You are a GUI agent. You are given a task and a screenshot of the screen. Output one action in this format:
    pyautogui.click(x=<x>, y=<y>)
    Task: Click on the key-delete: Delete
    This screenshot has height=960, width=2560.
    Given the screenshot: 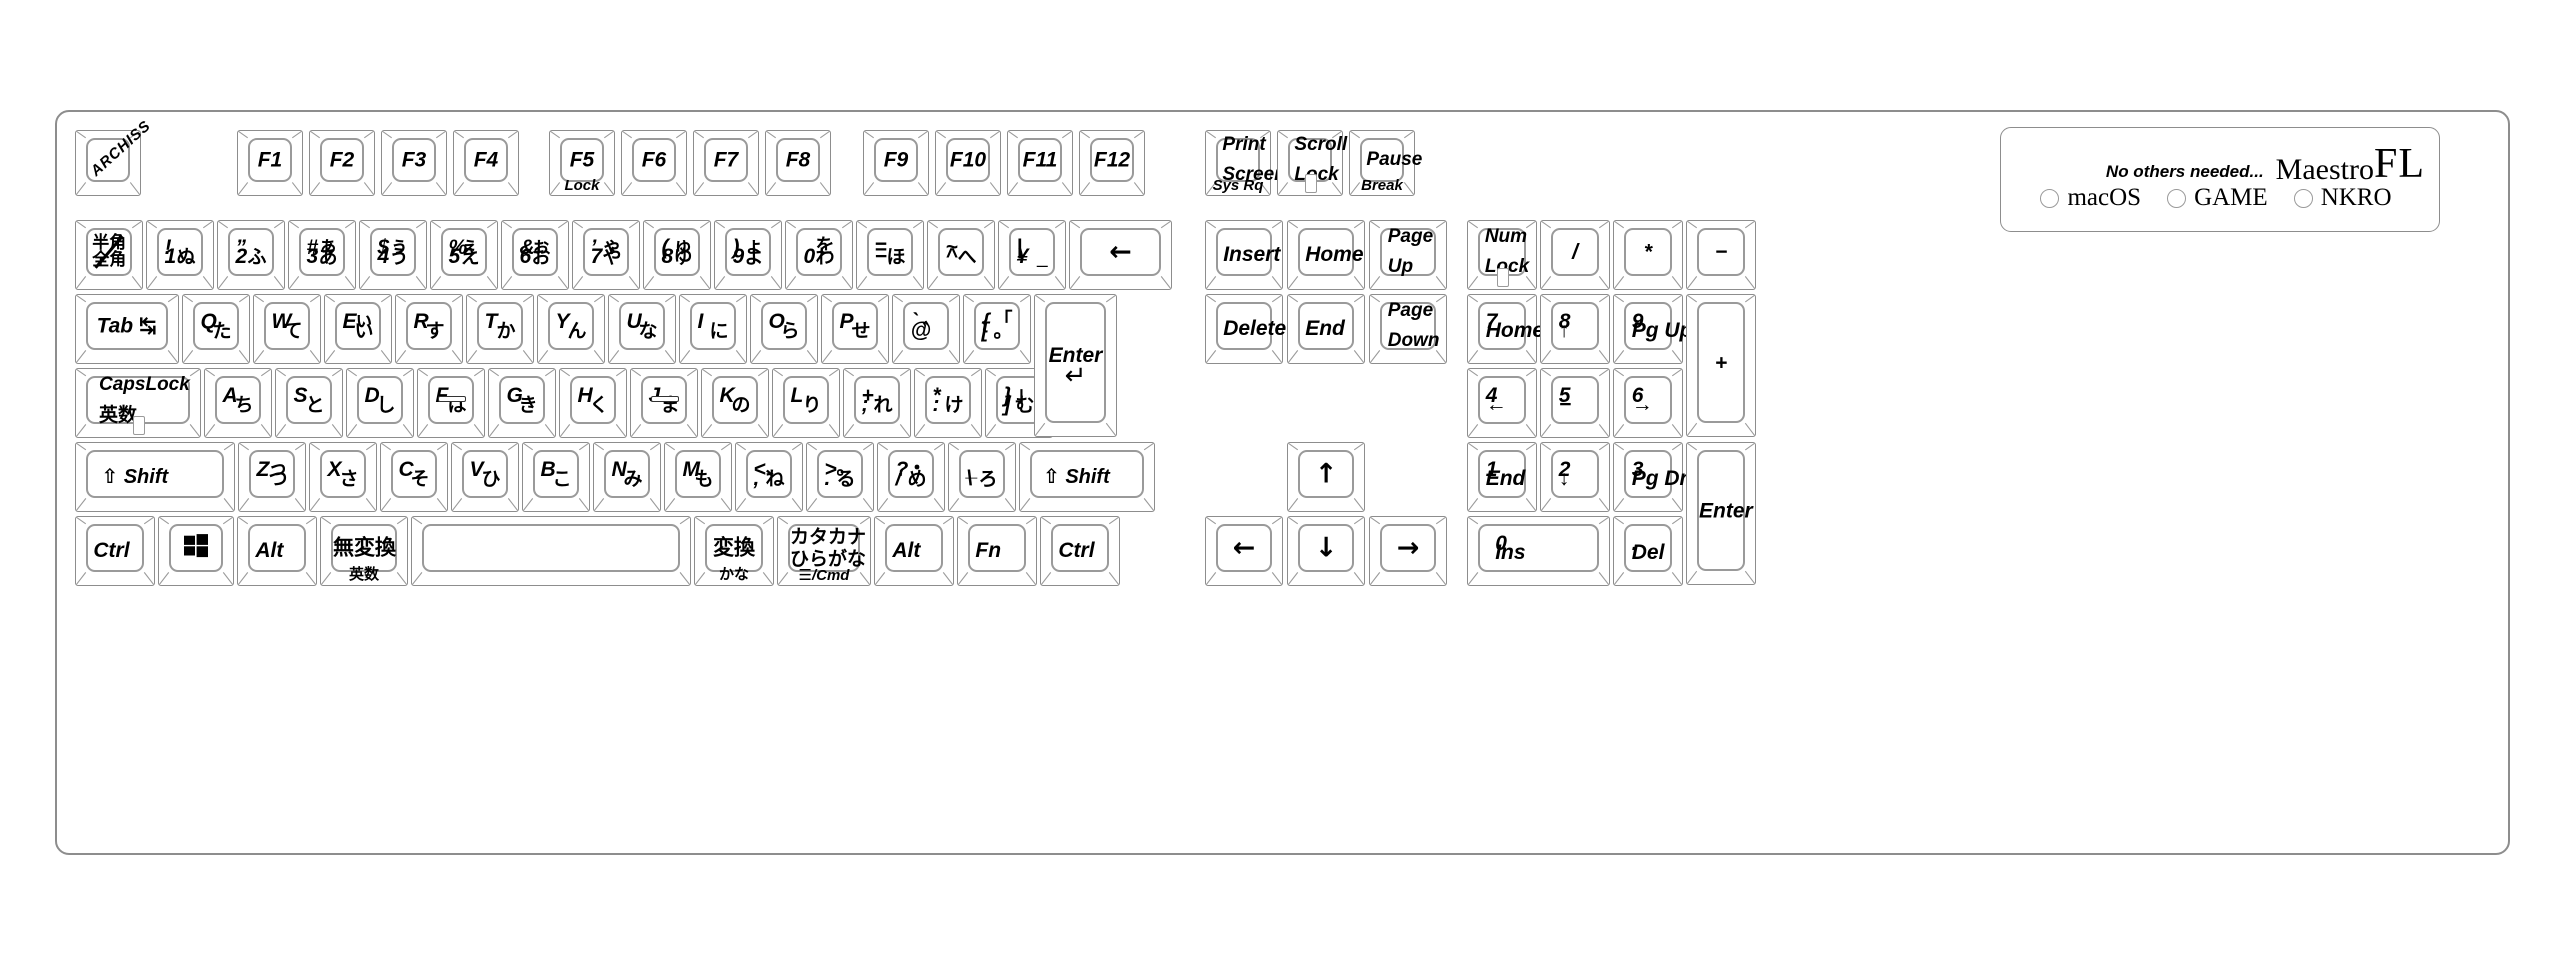 What is the action you would take?
    pyautogui.click(x=1245, y=329)
    